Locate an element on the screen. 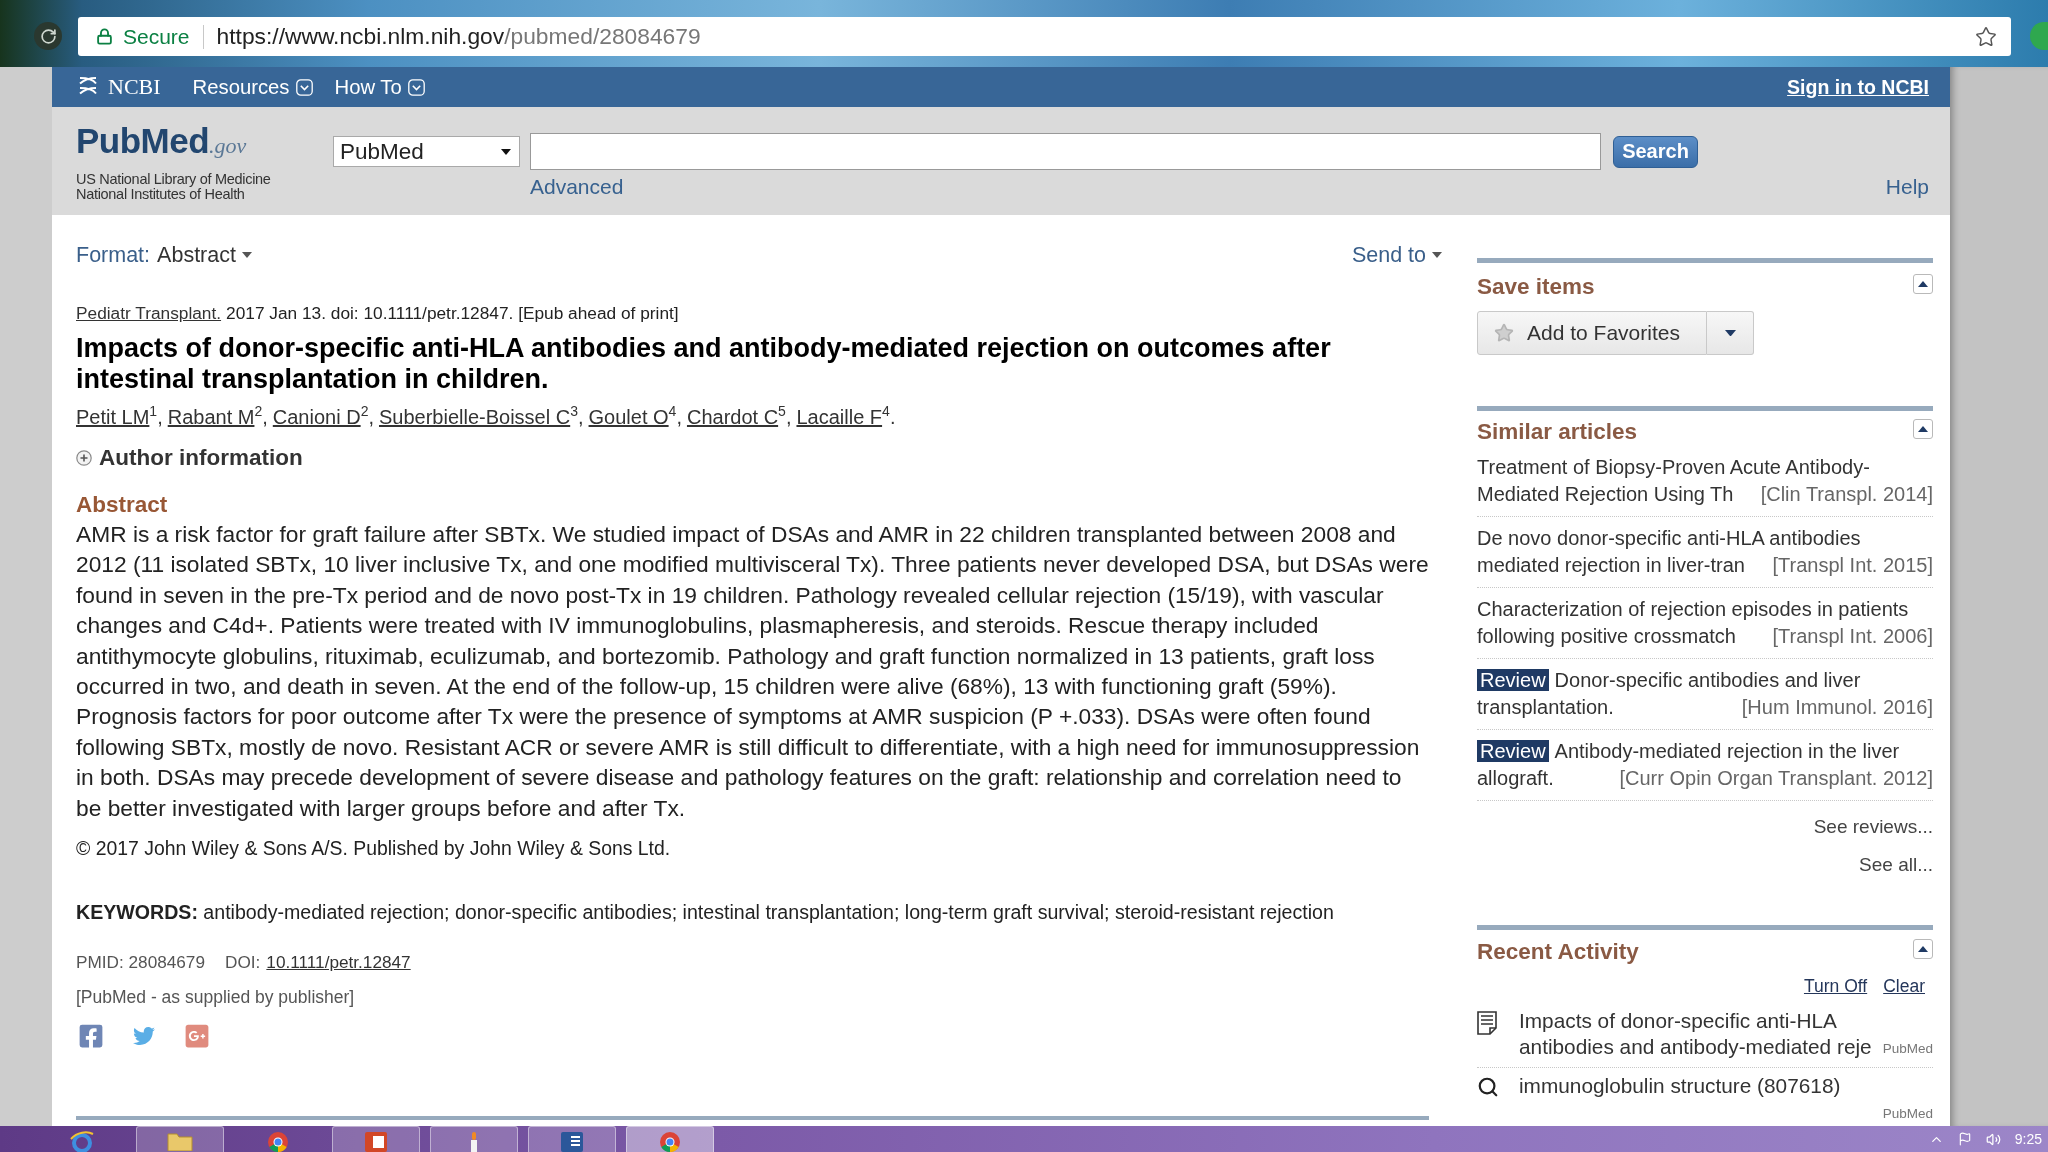  plus-circle-icon is located at coordinates (84, 458).